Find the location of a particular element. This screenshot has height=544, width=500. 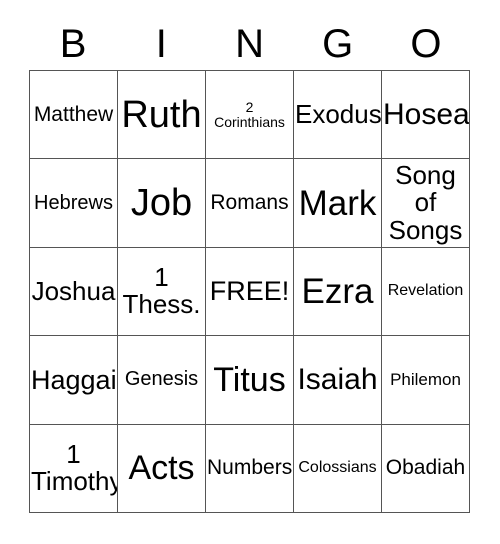

bingo-cell-r5c3: Numbers is located at coordinates (250, 468).